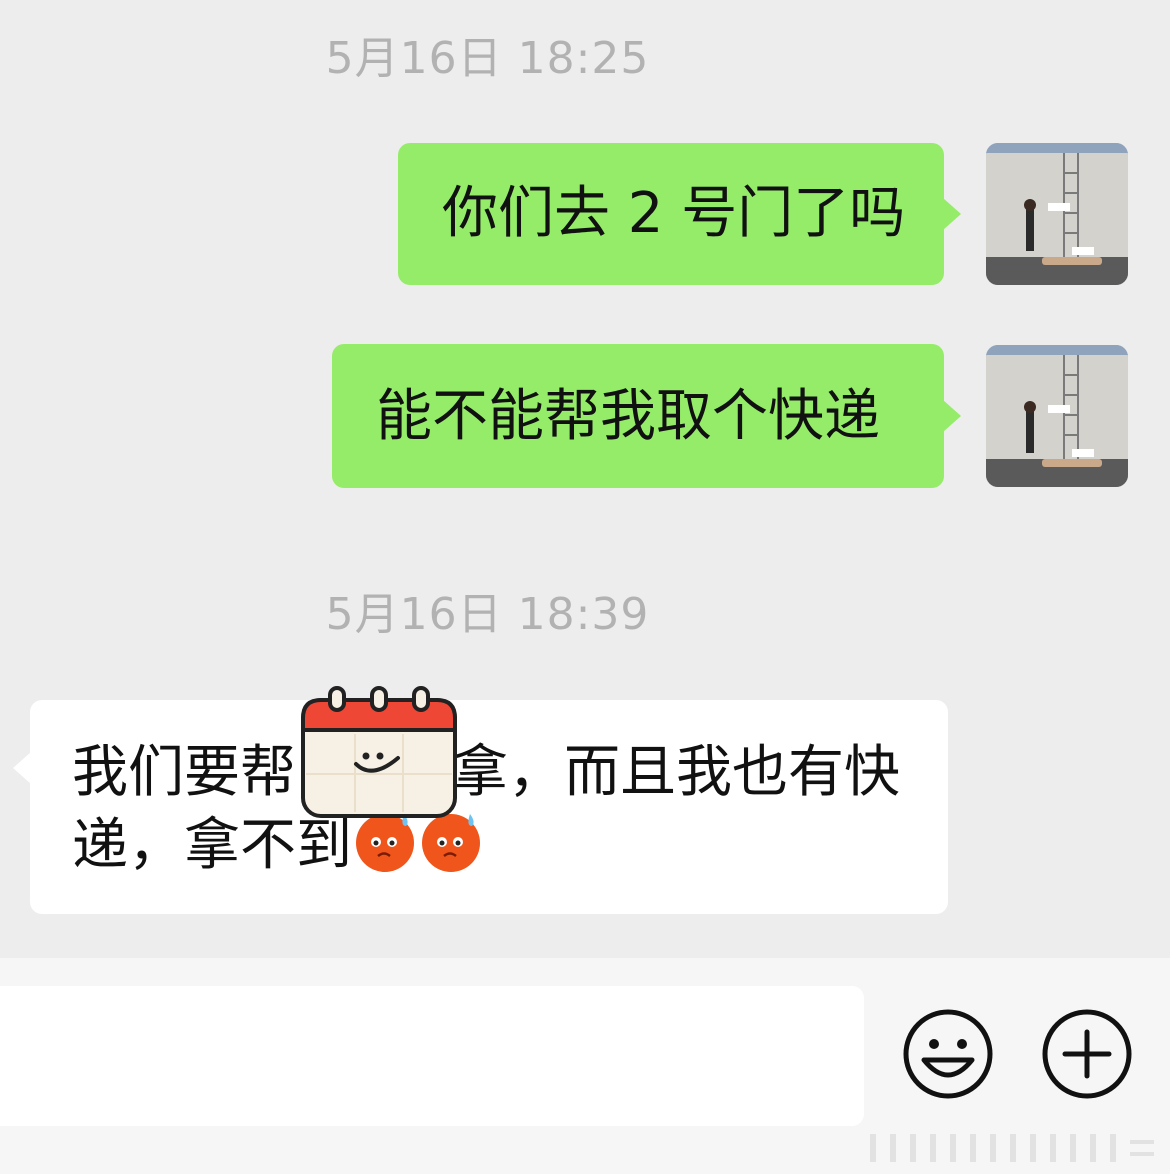 The width and height of the screenshot is (1170, 1174). I want to click on timestamp: 5月16日 18:39, so click(487, 614).